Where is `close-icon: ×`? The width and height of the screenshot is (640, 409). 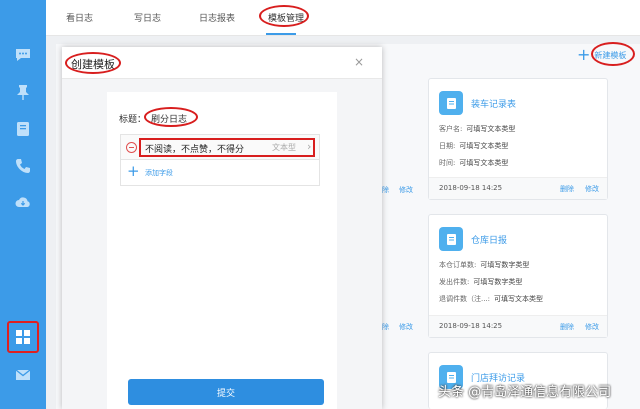 close-icon: × is located at coordinates (359, 62).